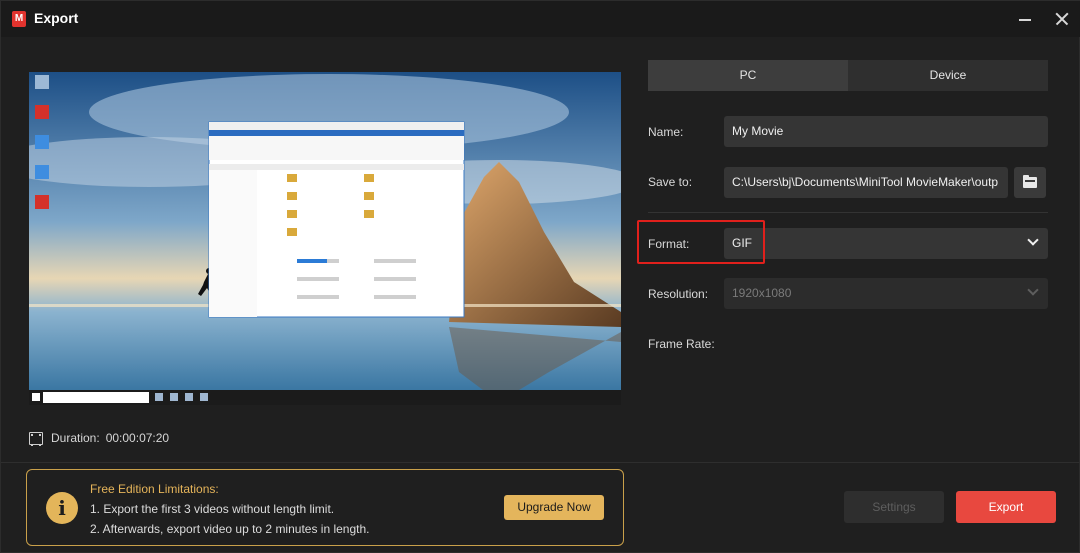  Describe the element at coordinates (62, 508) in the screenshot. I see `info-icon: i` at that location.